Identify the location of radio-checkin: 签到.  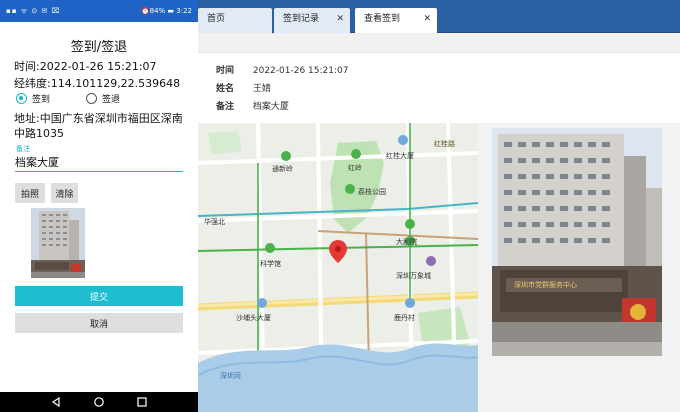
(33, 98).